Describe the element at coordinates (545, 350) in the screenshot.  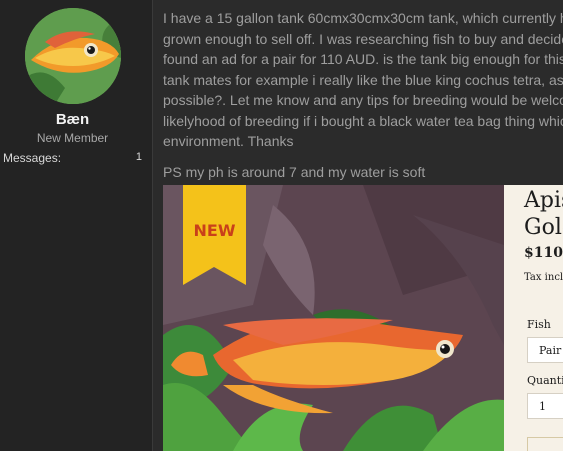
I see `fish-option-select: Pair` at that location.